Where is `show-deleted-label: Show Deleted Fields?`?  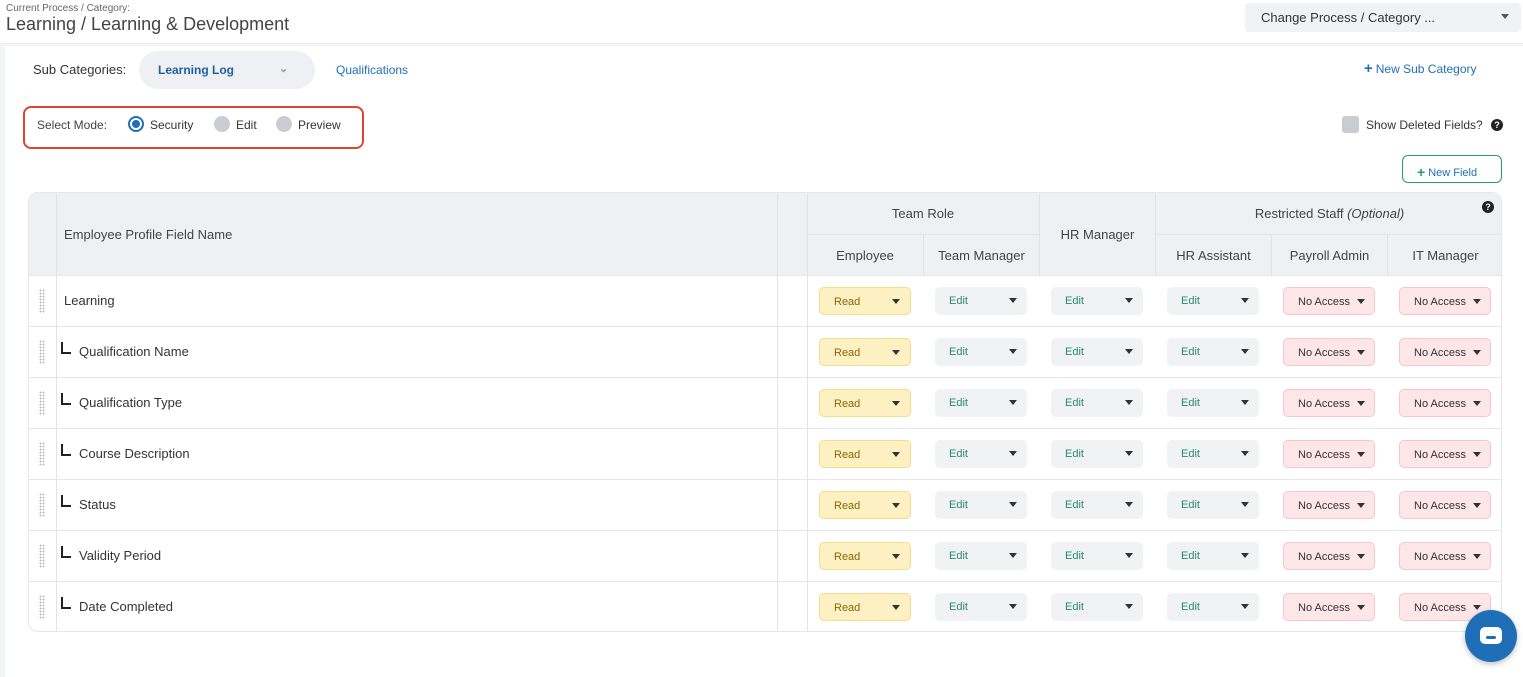
show-deleted-label: Show Deleted Fields? is located at coordinates (1424, 125).